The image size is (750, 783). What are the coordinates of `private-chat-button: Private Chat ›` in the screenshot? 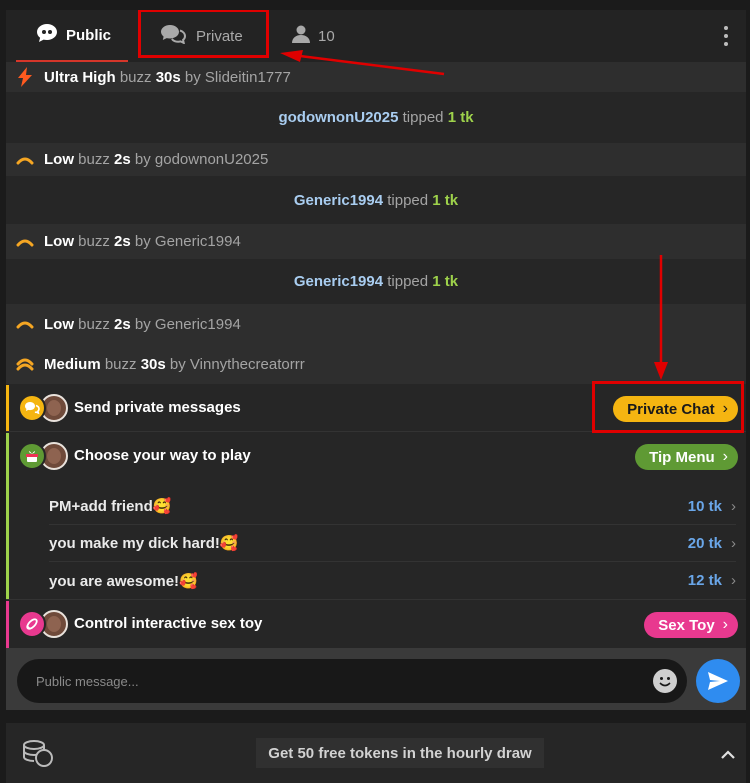 It's located at (675, 409).